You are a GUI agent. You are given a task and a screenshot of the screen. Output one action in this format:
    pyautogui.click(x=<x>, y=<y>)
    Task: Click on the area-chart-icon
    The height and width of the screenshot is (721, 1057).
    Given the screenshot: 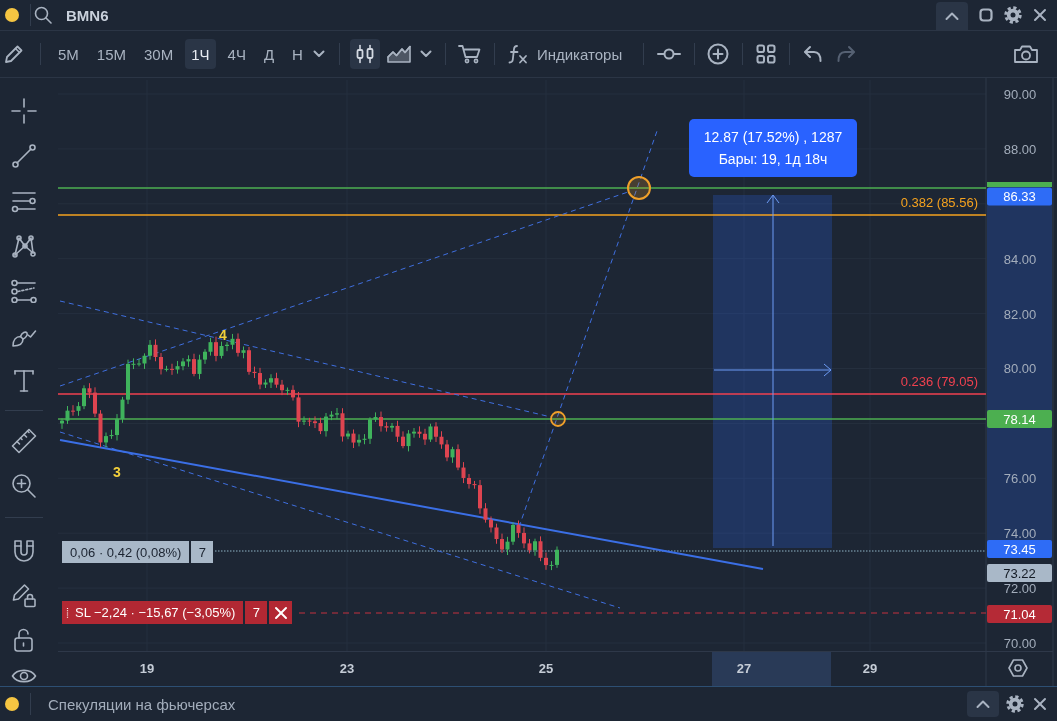 What is the action you would take?
    pyautogui.click(x=398, y=54)
    